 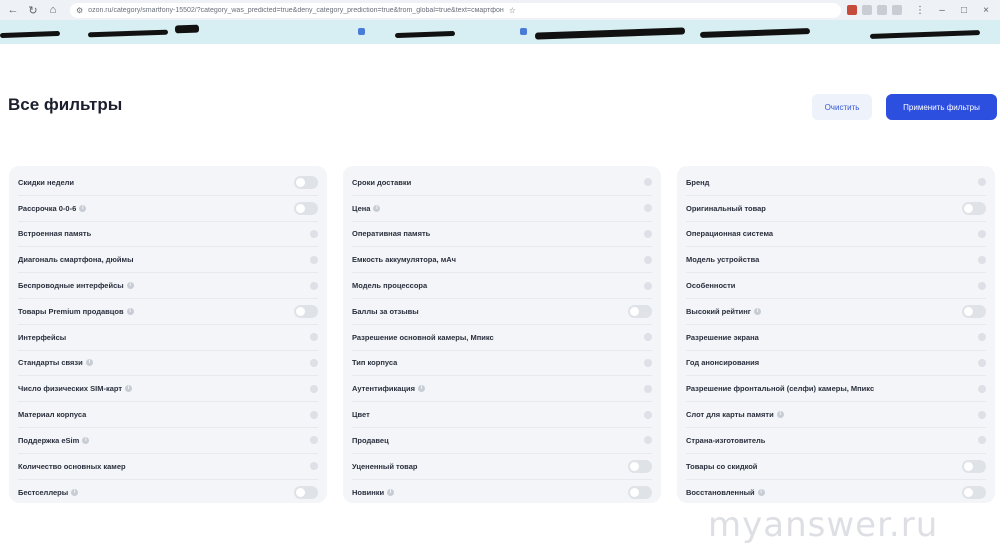 I want to click on filter-row: Бренд, so click(x=836, y=183).